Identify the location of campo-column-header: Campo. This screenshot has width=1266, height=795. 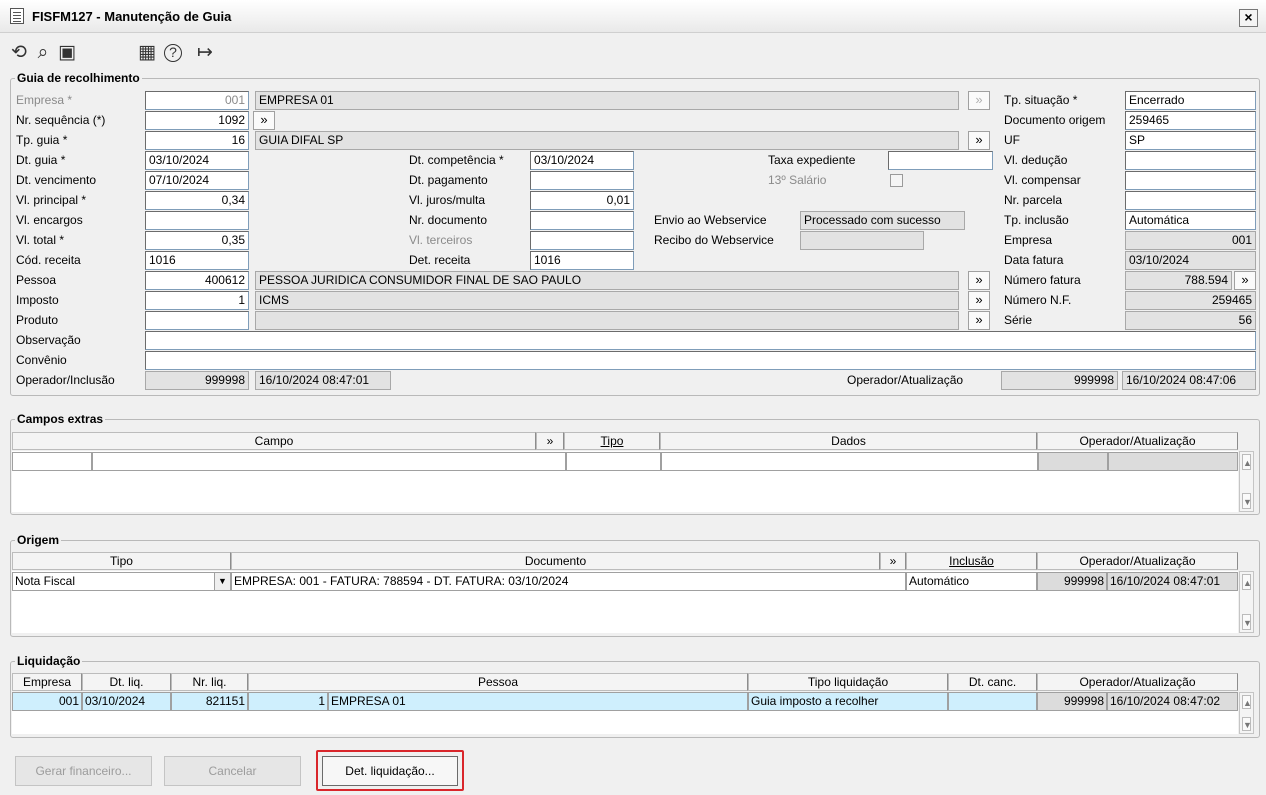
(274, 441).